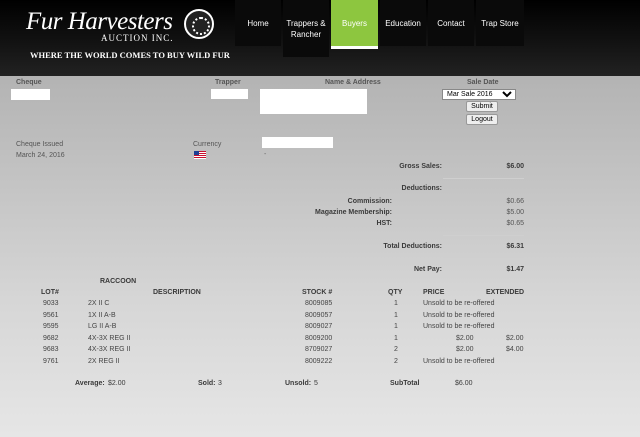  What do you see at coordinates (51, 350) in the screenshot?
I see `lot-cell: 9683` at bounding box center [51, 350].